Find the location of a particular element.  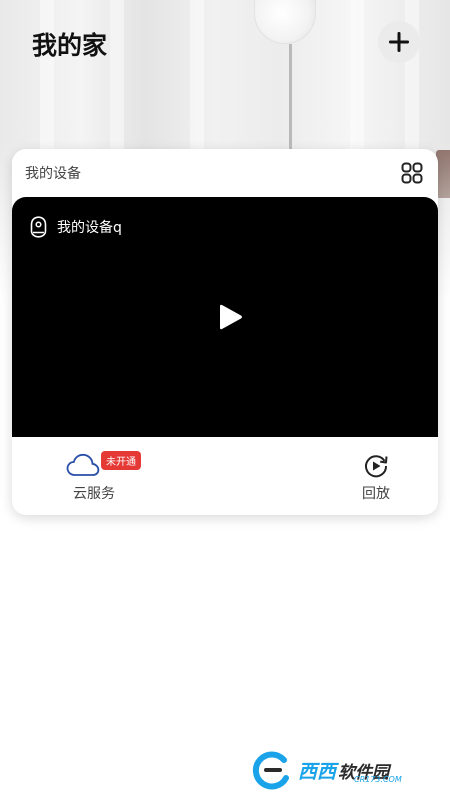

video-device-label: 我的设备q is located at coordinates (76, 227).